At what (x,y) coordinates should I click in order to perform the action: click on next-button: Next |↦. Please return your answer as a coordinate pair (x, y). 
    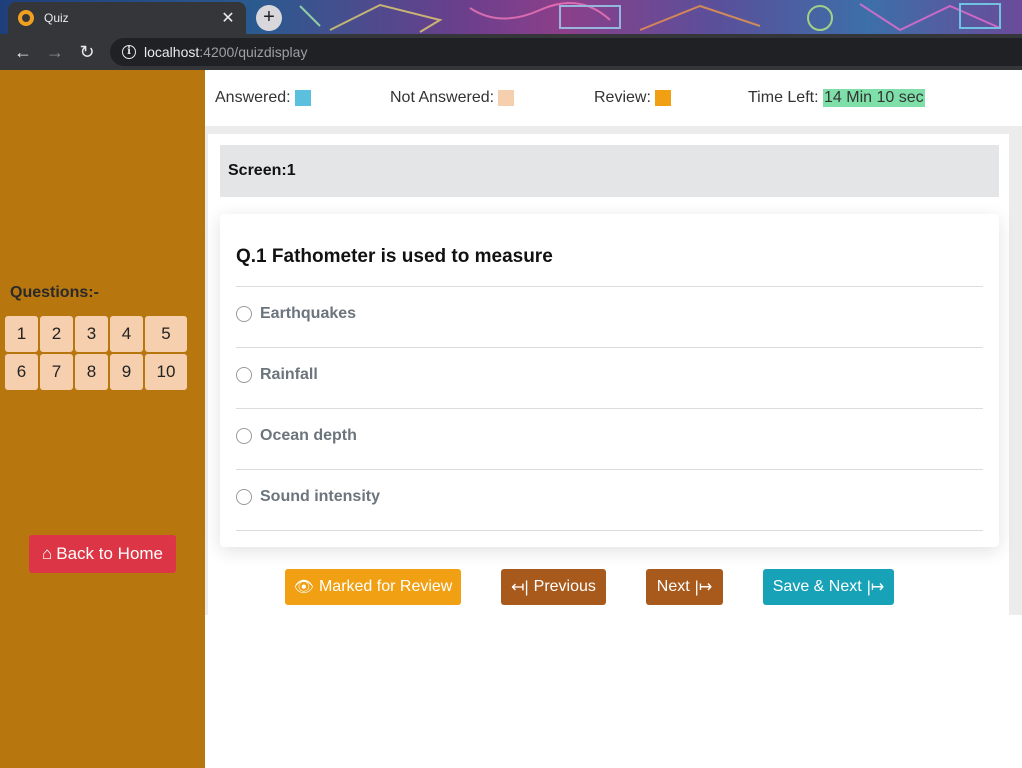
    Looking at the image, I should click on (684, 587).